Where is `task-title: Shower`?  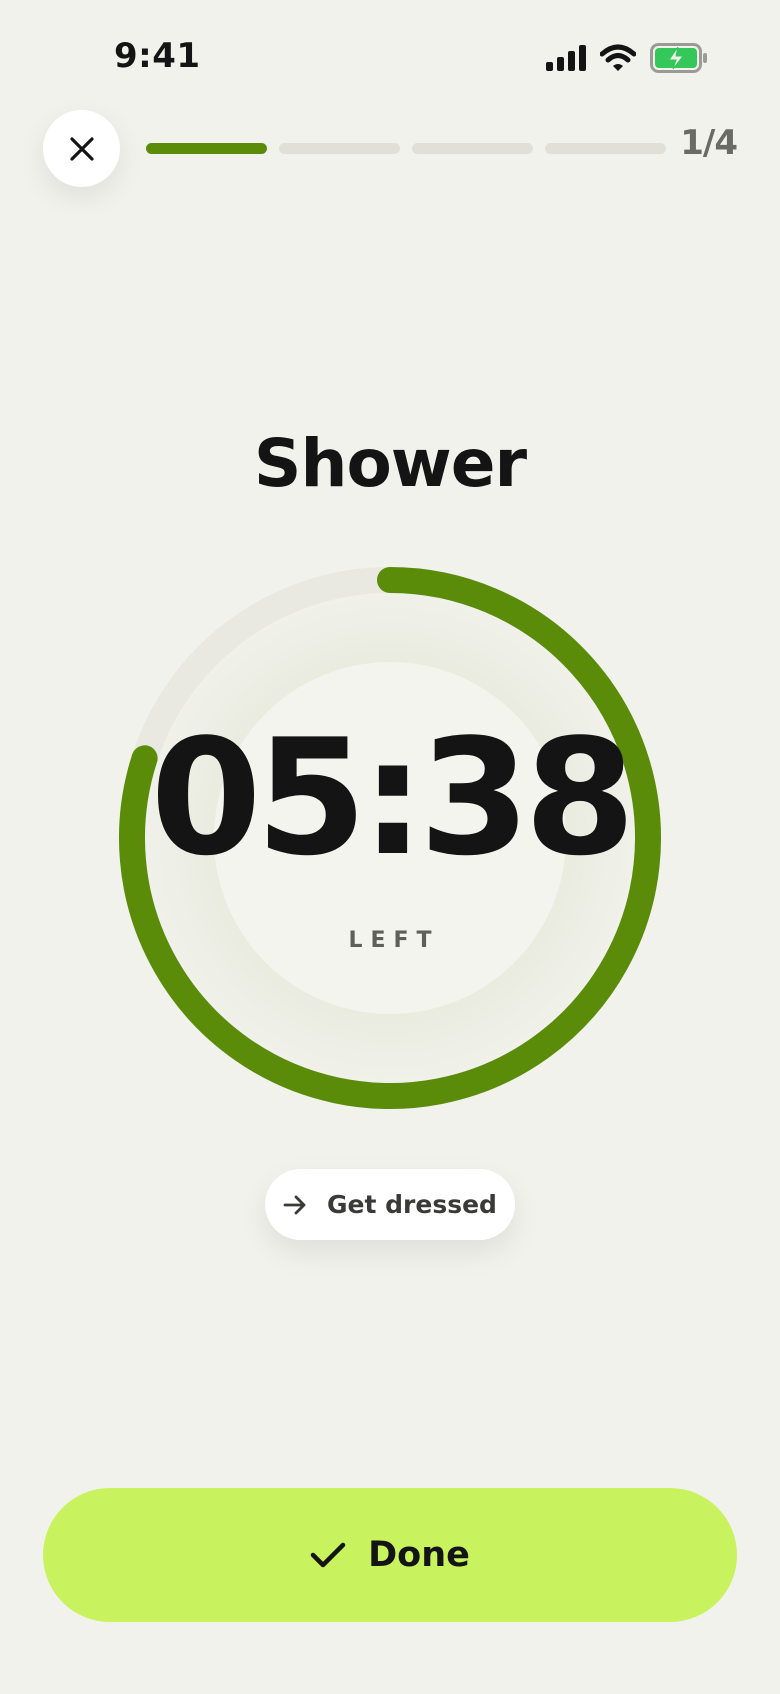 task-title: Shower is located at coordinates (390, 463).